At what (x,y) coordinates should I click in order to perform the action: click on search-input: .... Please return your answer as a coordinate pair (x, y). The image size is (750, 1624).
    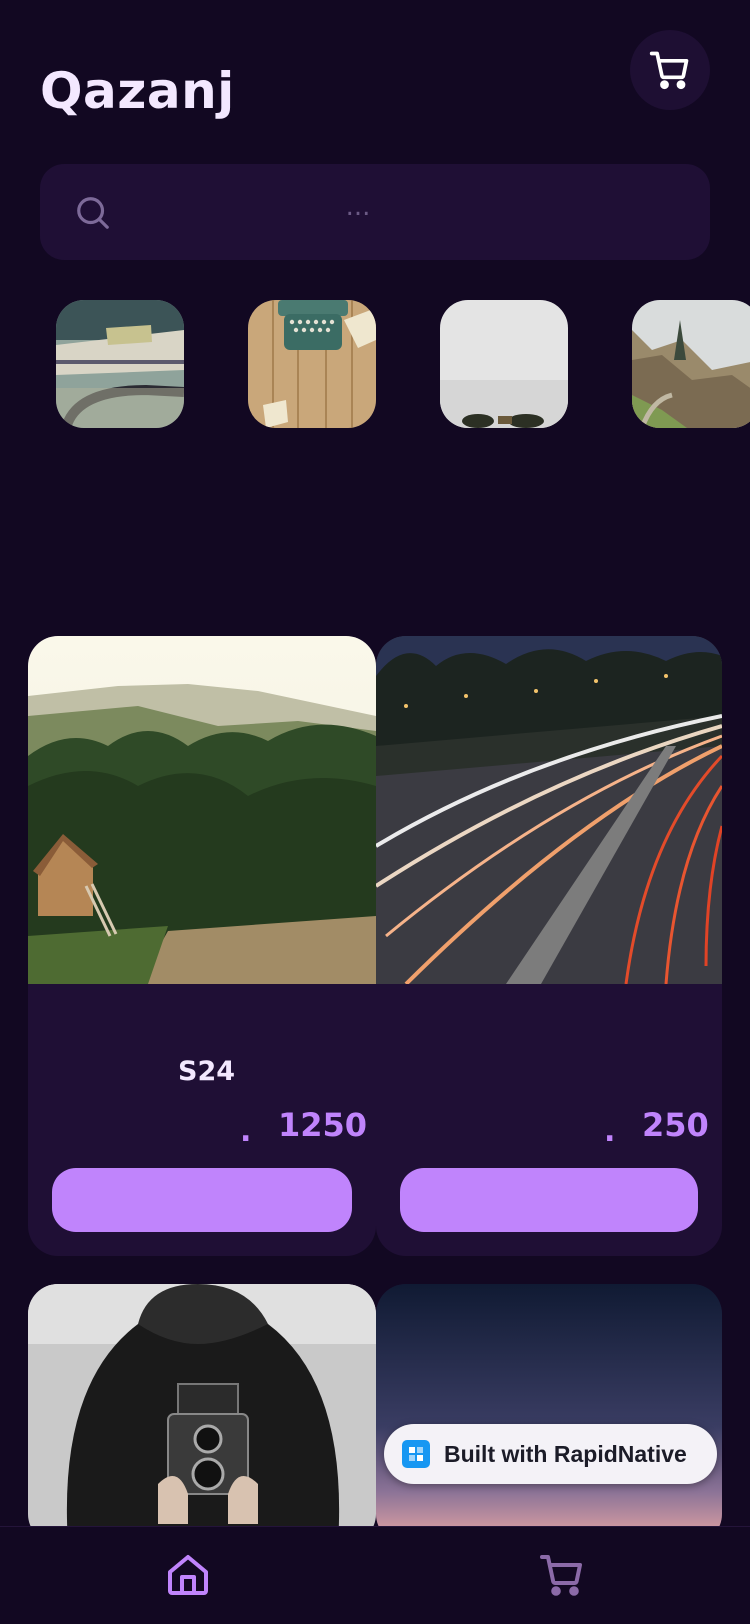
    Looking at the image, I should click on (375, 212).